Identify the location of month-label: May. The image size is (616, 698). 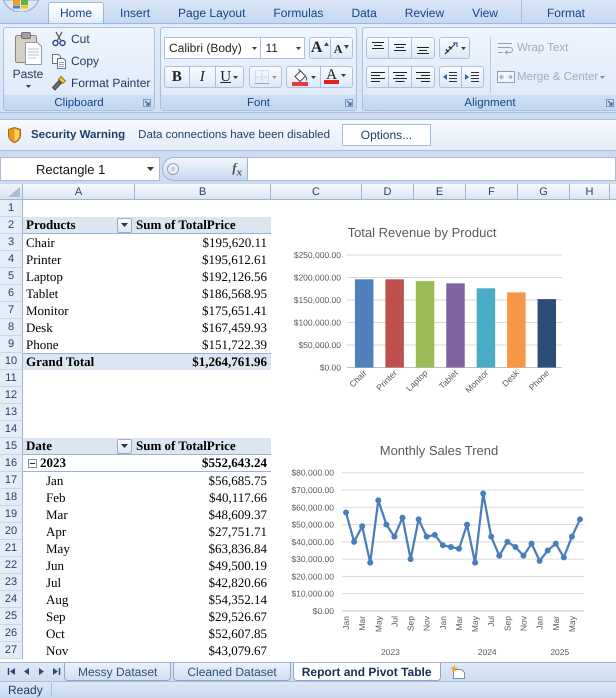
(58, 548).